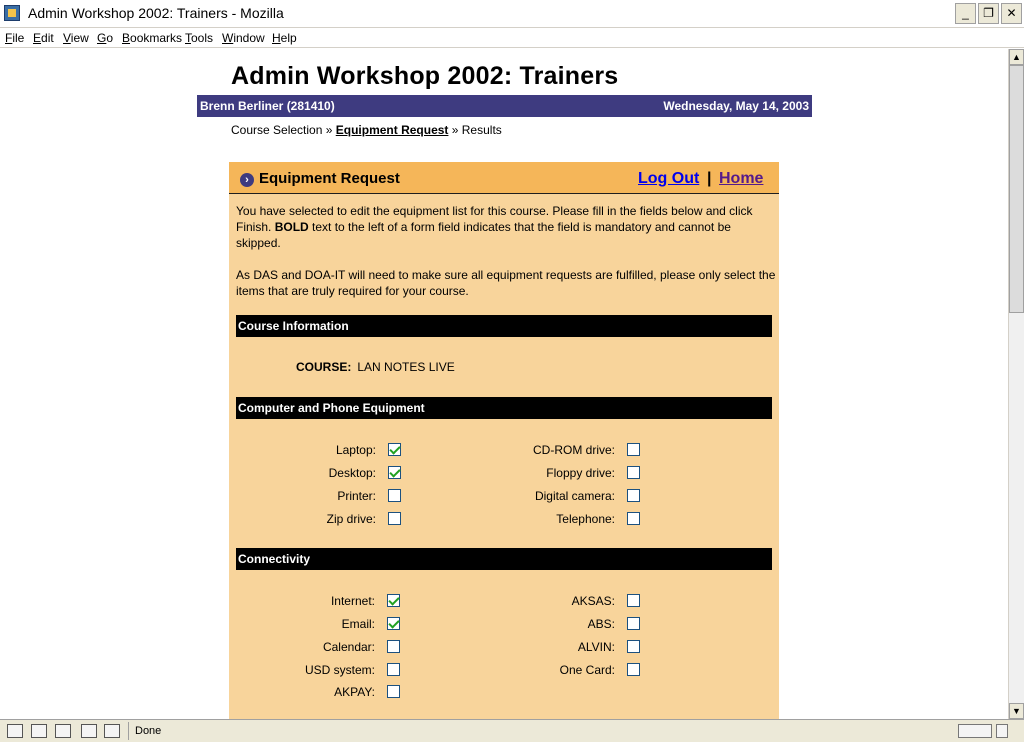 Image resolution: width=1024 pixels, height=742 pixels. What do you see at coordinates (593, 601) in the screenshot?
I see `aksas-label: AKSAS:` at bounding box center [593, 601].